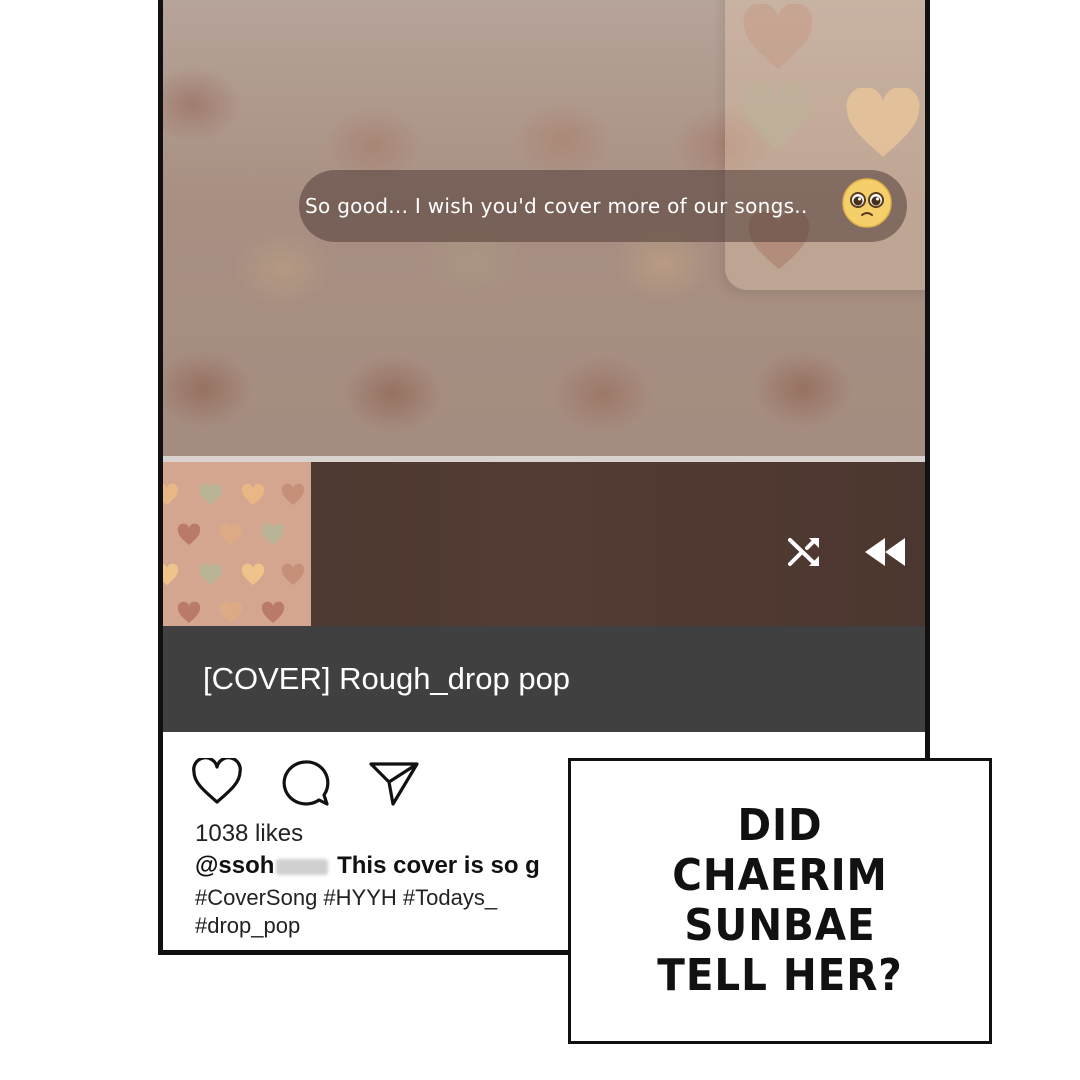  What do you see at coordinates (394, 783) in the screenshot?
I see `share-send-icon` at bounding box center [394, 783].